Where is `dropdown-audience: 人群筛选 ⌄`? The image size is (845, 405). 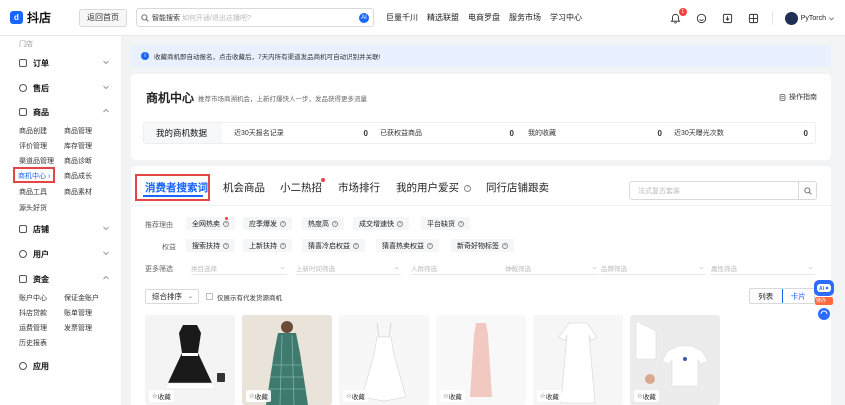 dropdown-audience: 人群筛选 ⌄ is located at coordinates (463, 269).